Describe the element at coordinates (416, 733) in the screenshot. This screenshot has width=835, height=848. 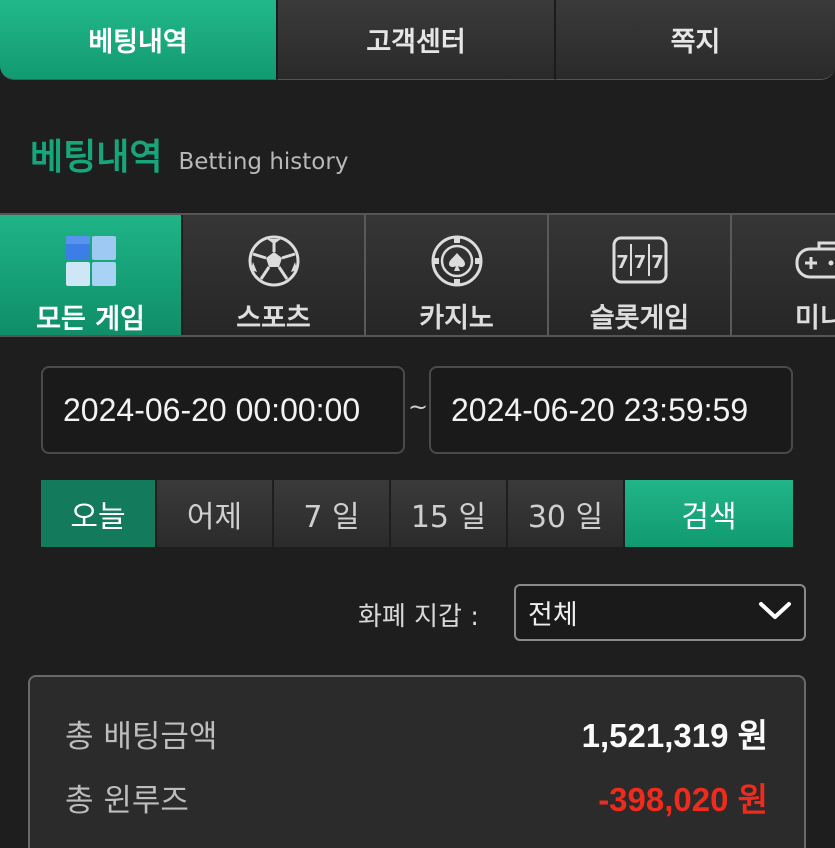
I see `total-bet-row: 총 배팅금액 1,521,319 원` at that location.